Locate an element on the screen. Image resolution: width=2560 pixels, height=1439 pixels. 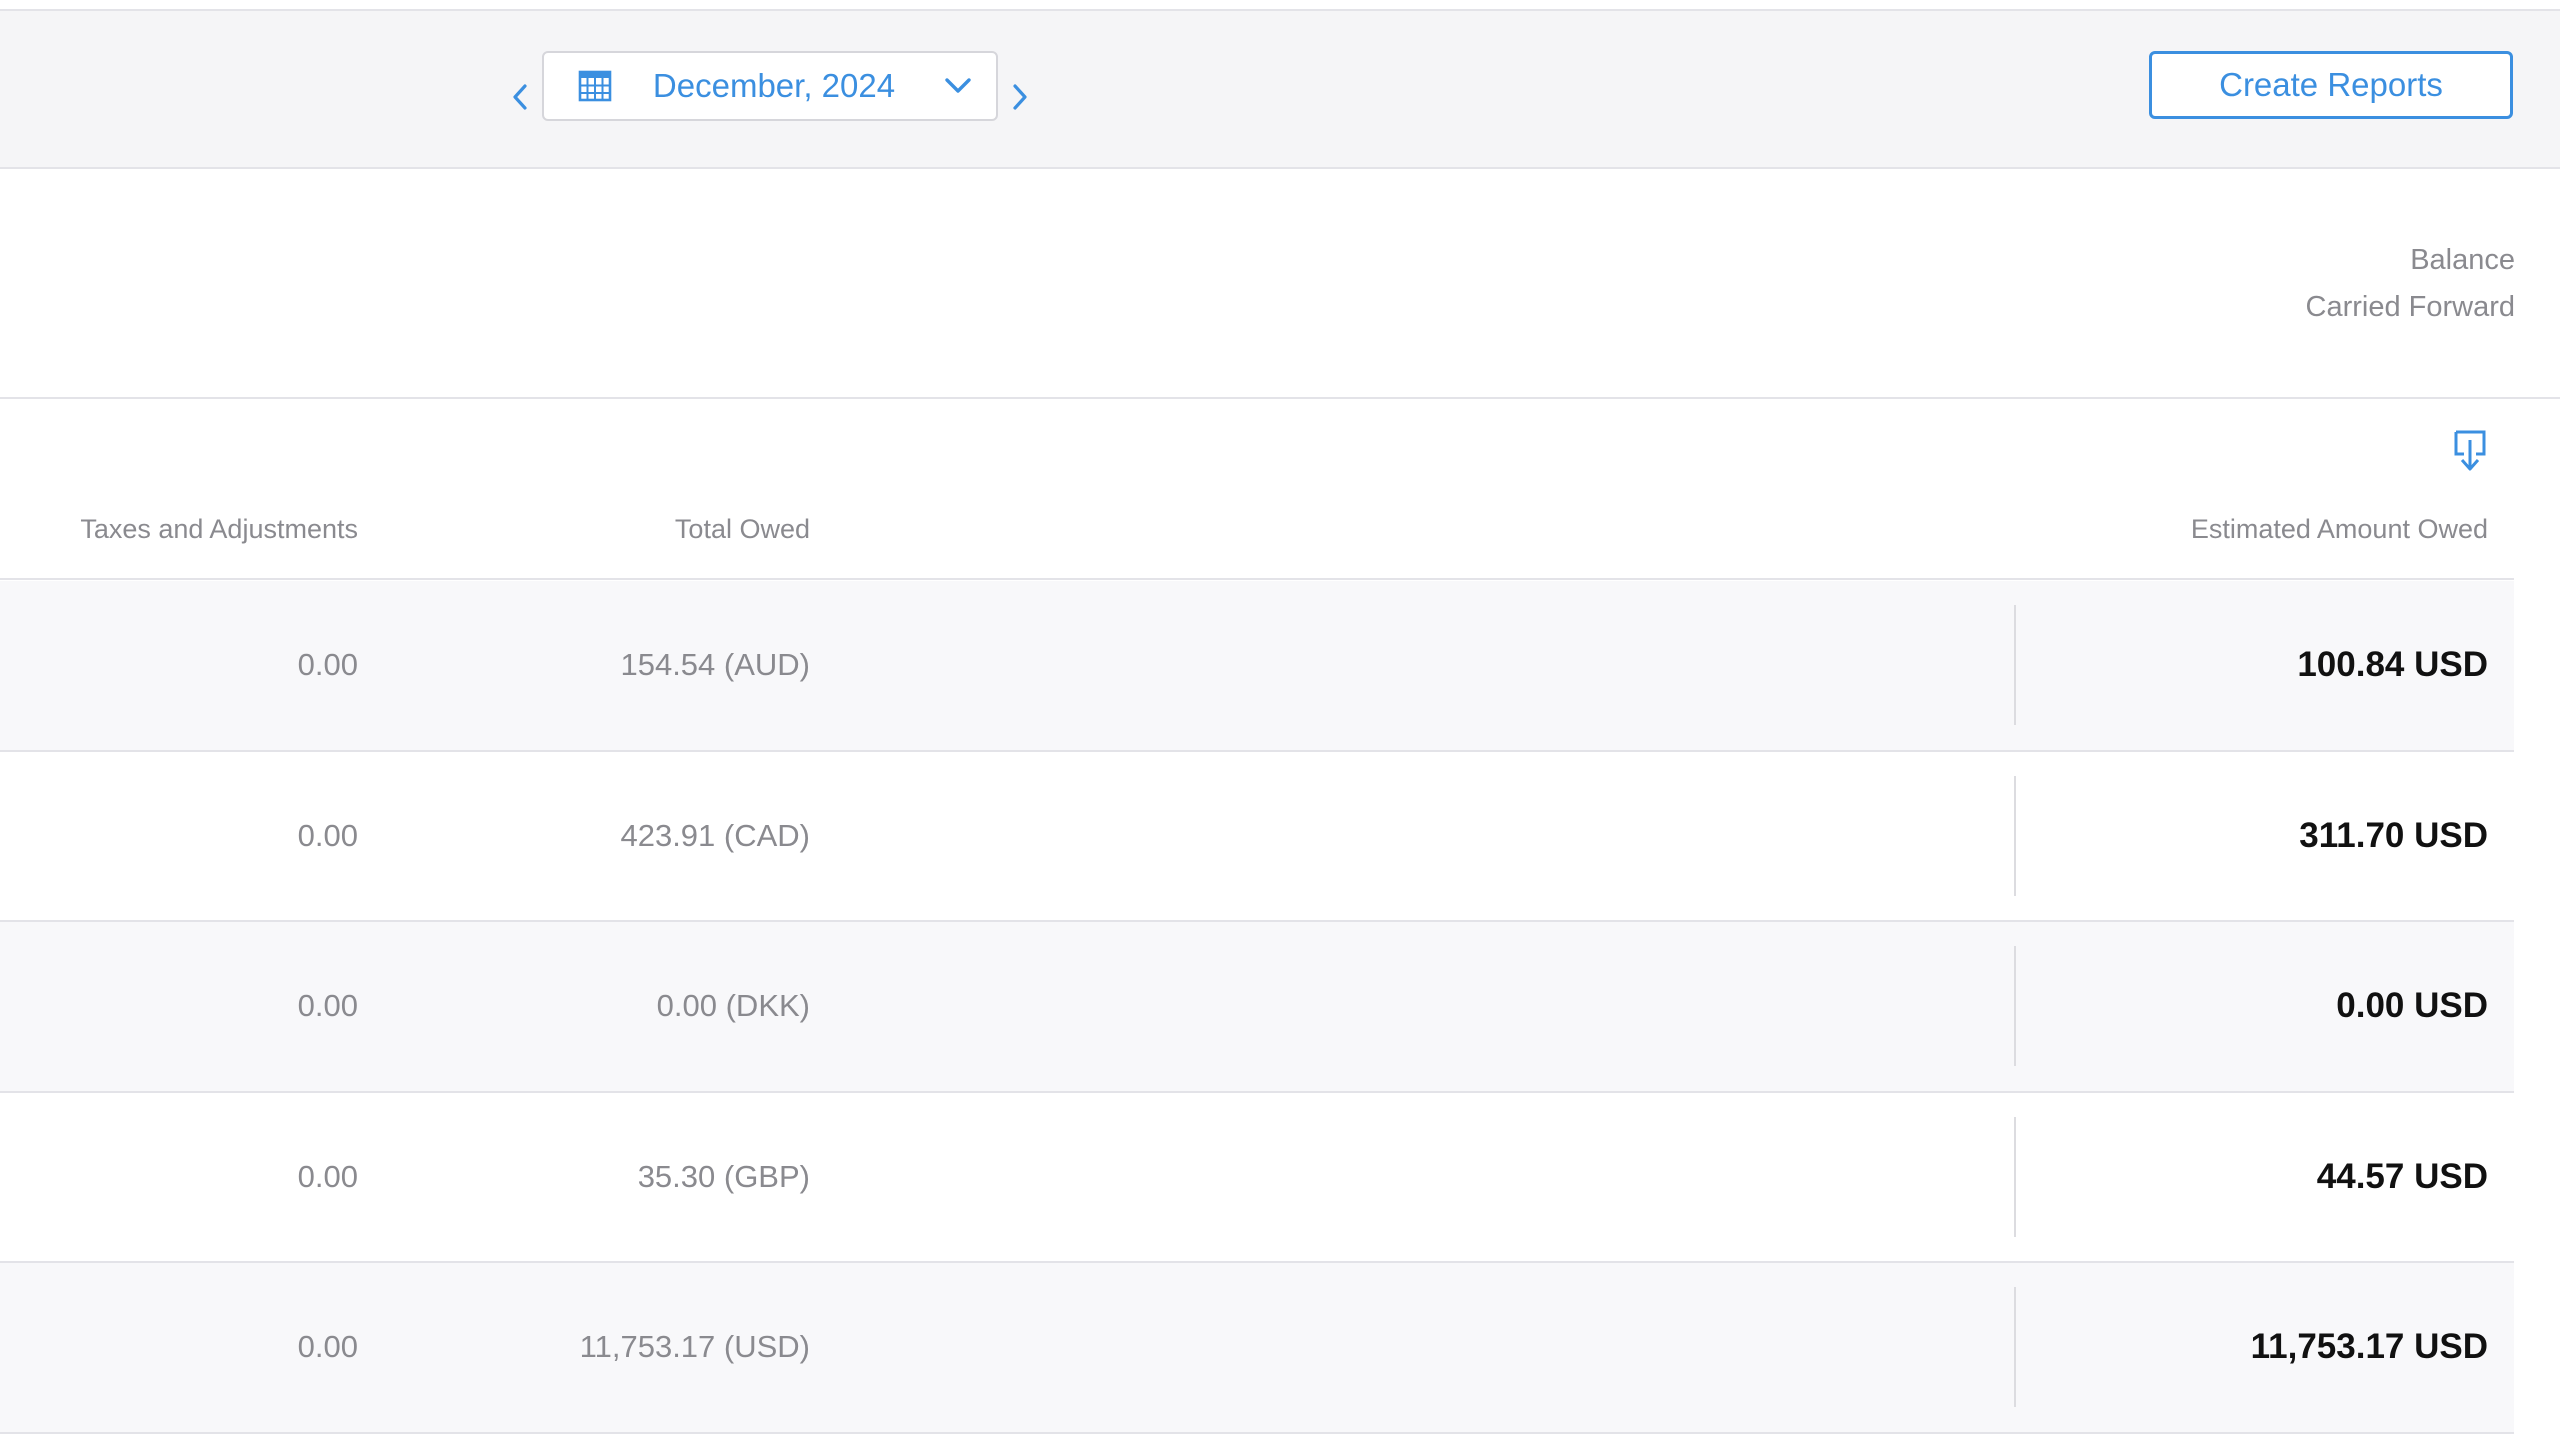
balance-label-line2: Carried Forward is located at coordinates (2410, 307).